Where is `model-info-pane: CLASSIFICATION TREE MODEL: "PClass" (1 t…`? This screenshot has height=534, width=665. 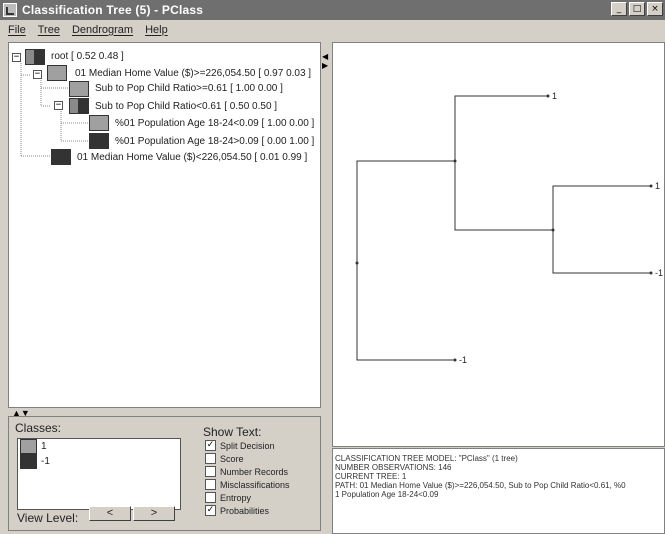 model-info-pane: CLASSIFICATION TREE MODEL: "PClass" (1 t… is located at coordinates (498, 491).